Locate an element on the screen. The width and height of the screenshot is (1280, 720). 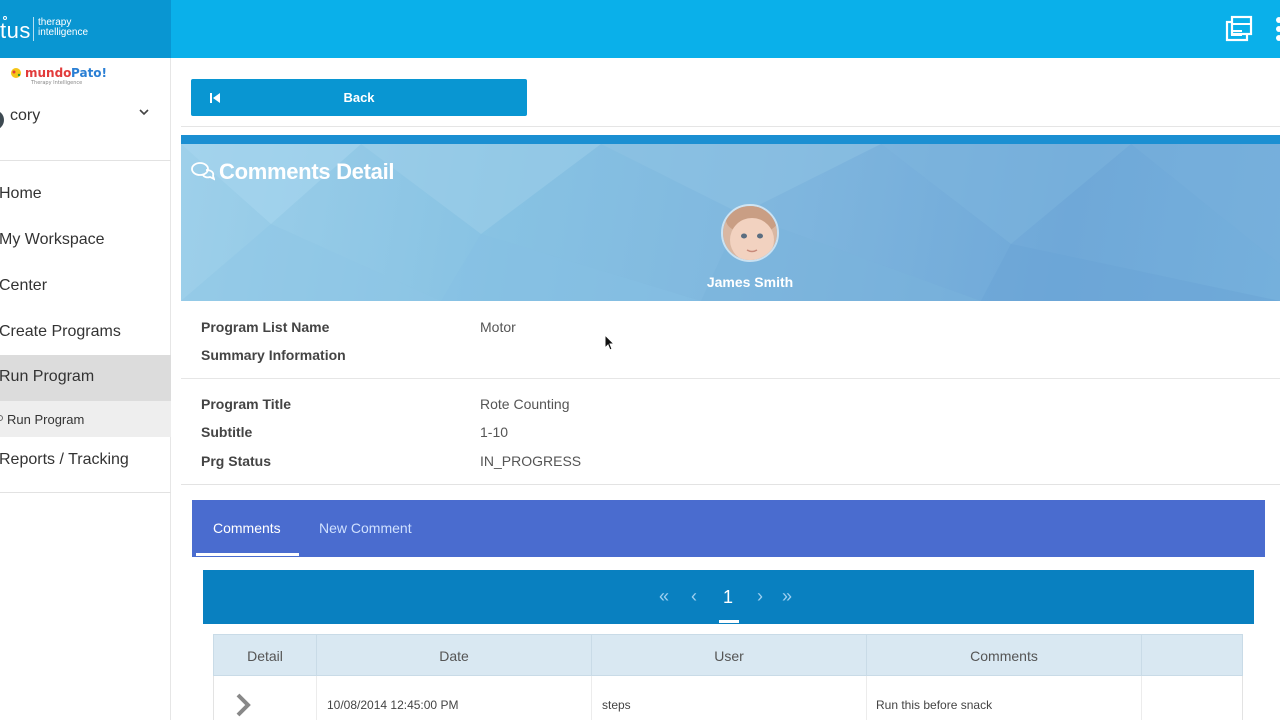
field-label: Summary Information is located at coordinates (273, 355).